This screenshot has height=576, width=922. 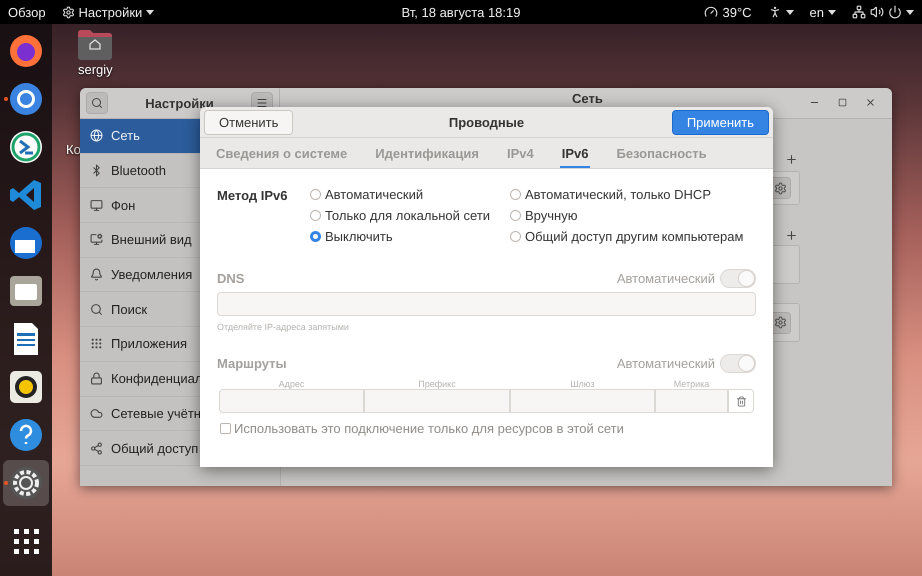 I want to click on section-label: DNS, so click(x=230, y=278).